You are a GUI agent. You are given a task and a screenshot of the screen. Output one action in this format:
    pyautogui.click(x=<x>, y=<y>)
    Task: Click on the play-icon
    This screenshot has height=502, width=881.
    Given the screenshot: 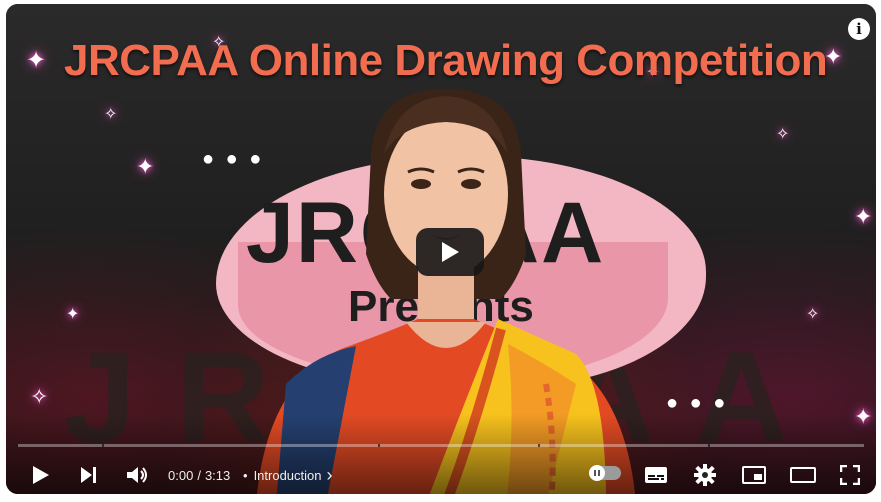 What is the action you would take?
    pyautogui.click(x=41, y=475)
    